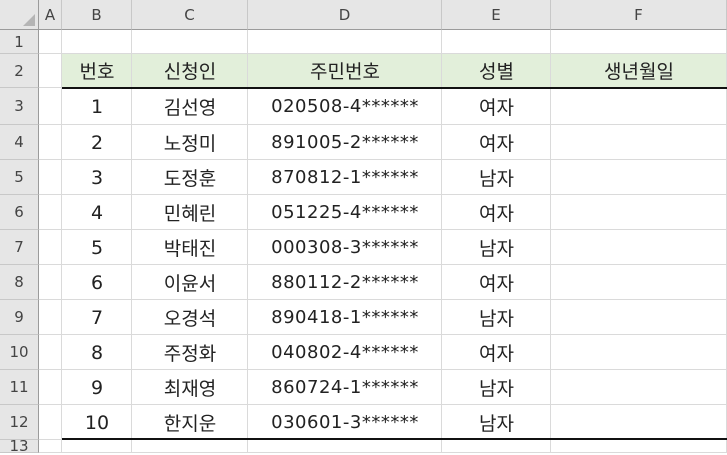  Describe the element at coordinates (19, 282) in the screenshot. I see `row-header-8: 8` at that location.